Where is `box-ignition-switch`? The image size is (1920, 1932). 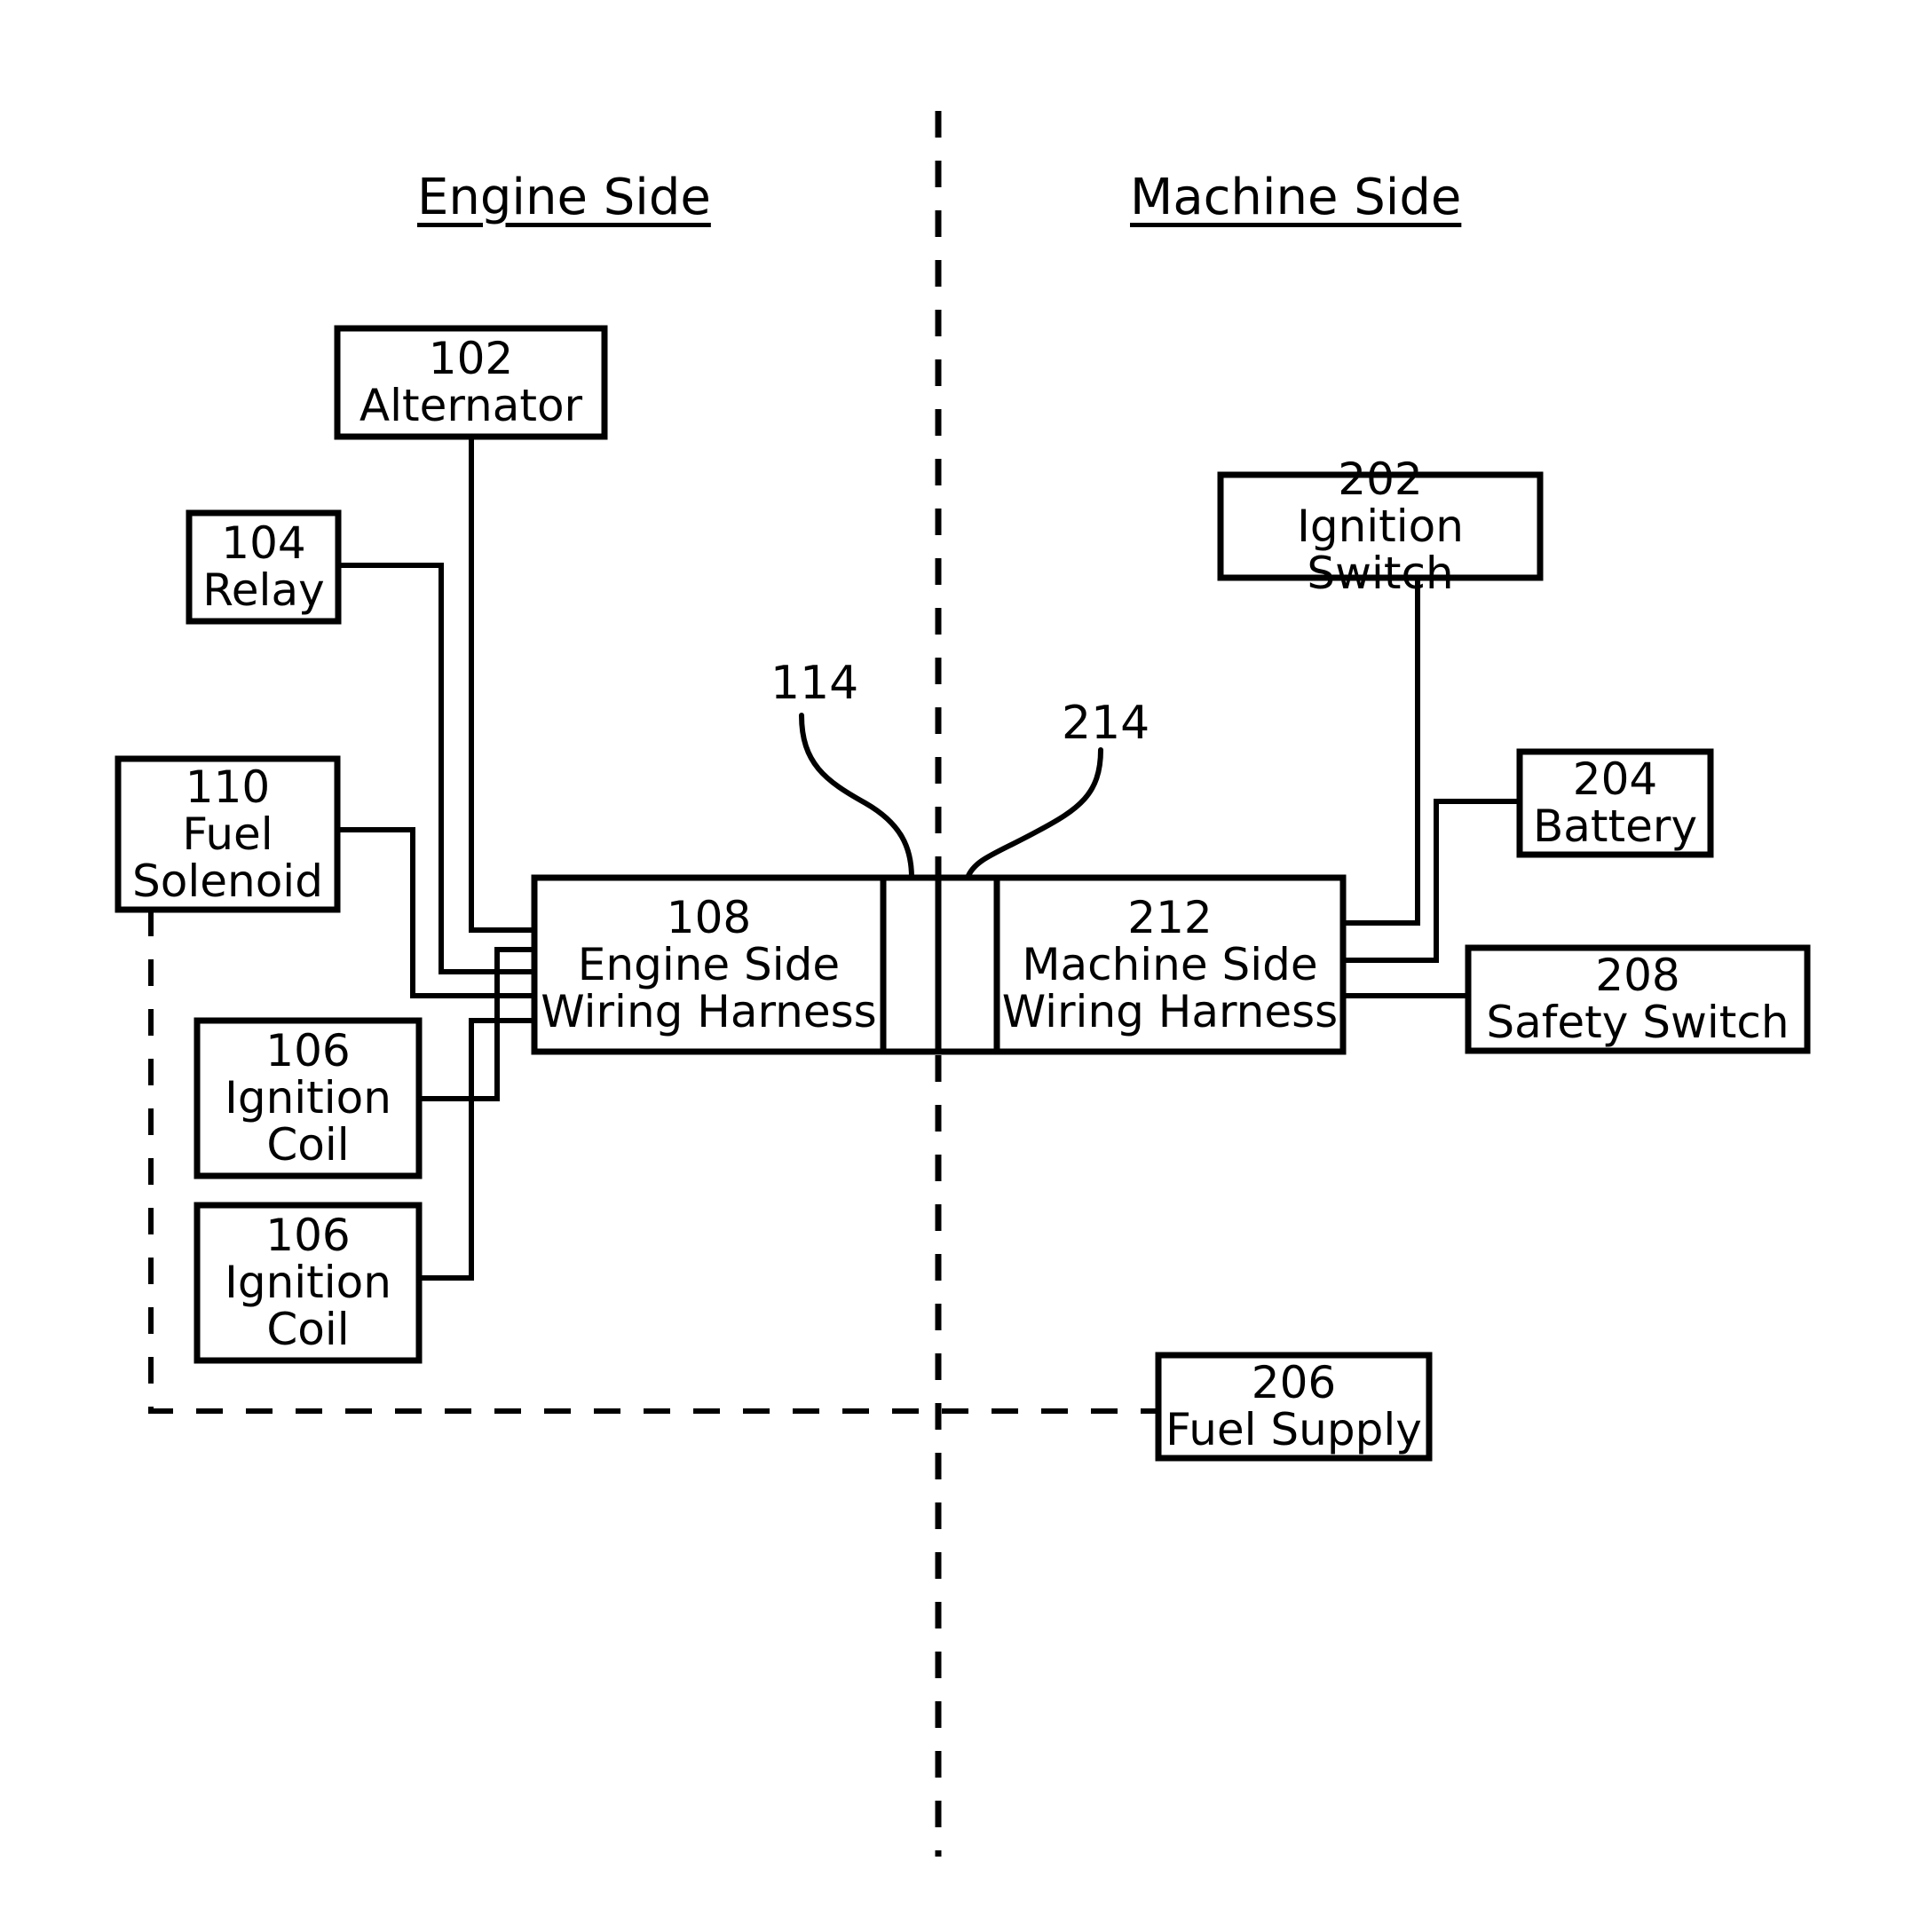
box-ignition-switch is located at coordinates (1380, 526).